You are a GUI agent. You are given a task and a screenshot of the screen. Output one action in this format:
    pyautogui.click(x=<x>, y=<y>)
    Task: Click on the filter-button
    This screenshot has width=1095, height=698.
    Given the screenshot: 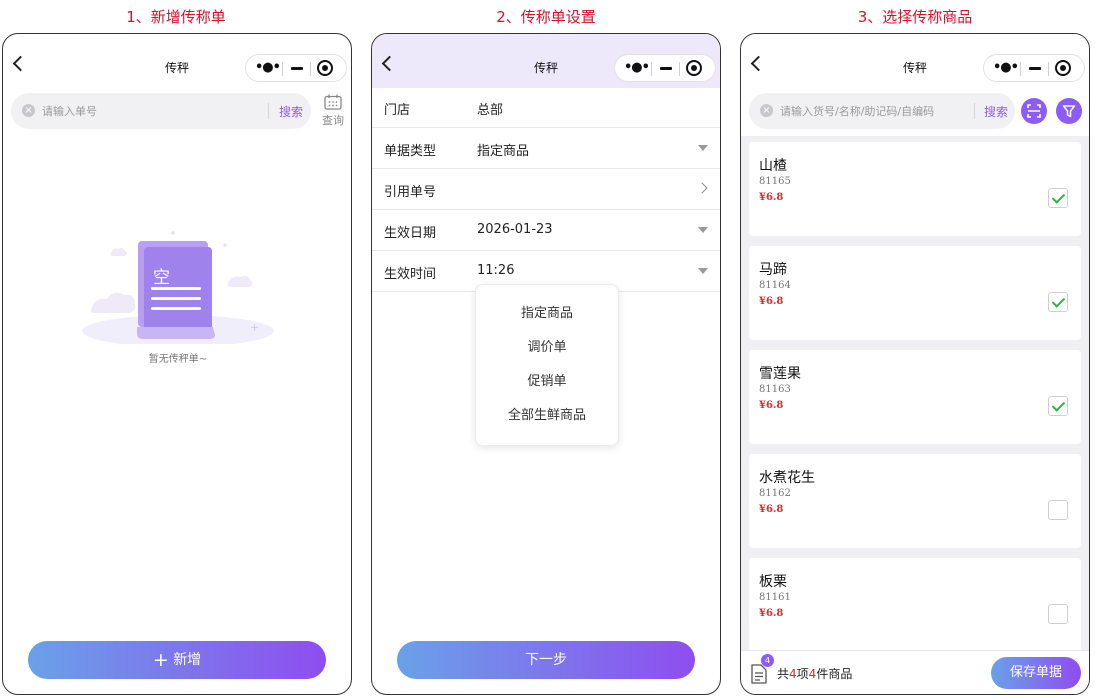 What is the action you would take?
    pyautogui.click(x=1069, y=111)
    